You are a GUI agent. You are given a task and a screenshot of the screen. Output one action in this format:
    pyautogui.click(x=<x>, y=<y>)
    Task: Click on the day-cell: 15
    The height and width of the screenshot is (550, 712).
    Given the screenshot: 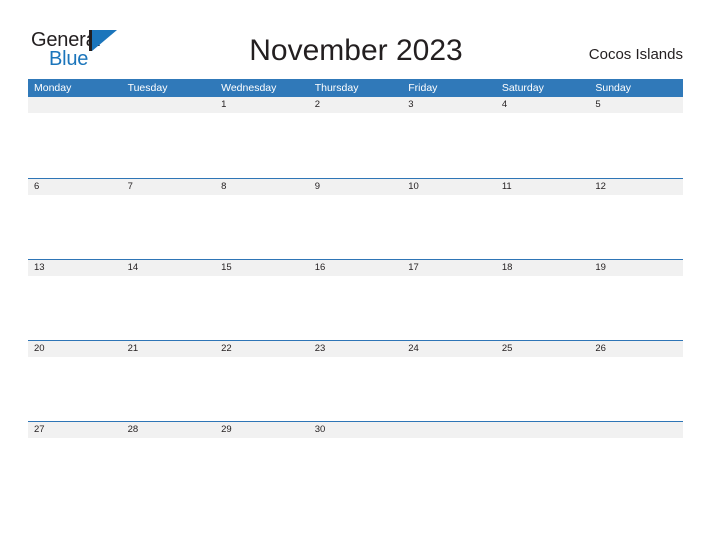 What is the action you would take?
    pyautogui.click(x=262, y=268)
    